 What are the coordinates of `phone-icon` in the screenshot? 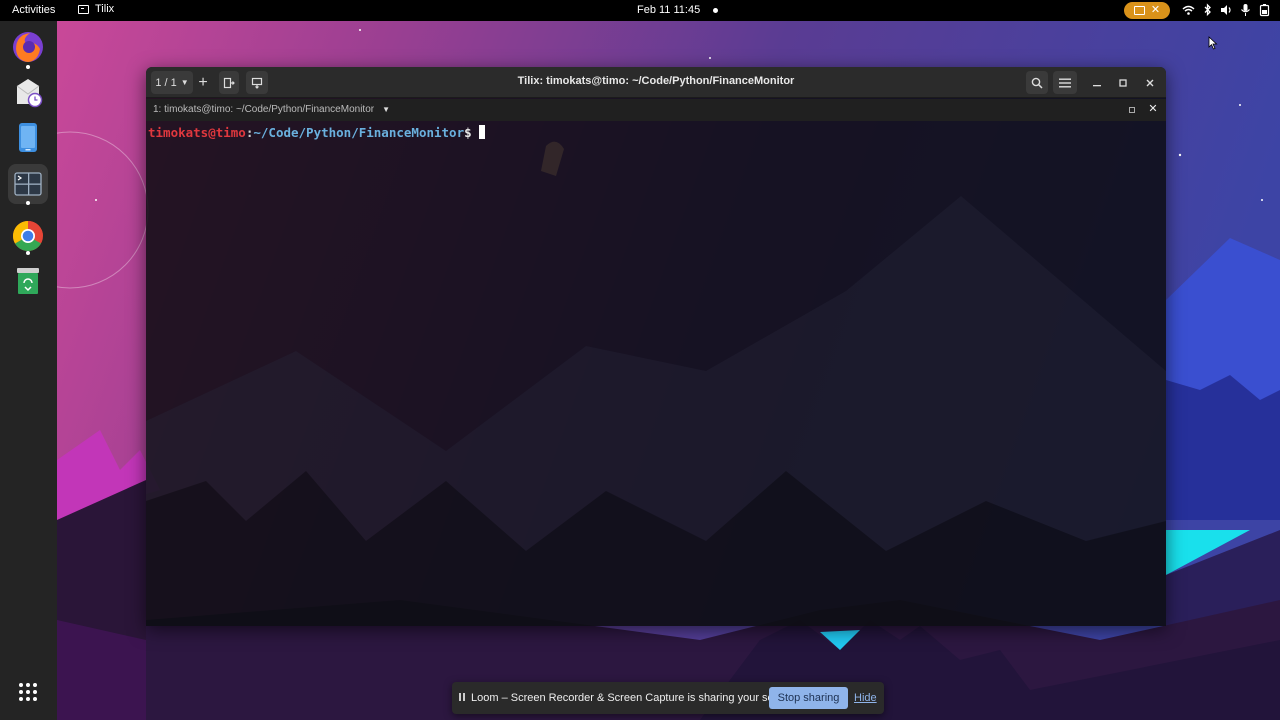 It's located at (28, 137).